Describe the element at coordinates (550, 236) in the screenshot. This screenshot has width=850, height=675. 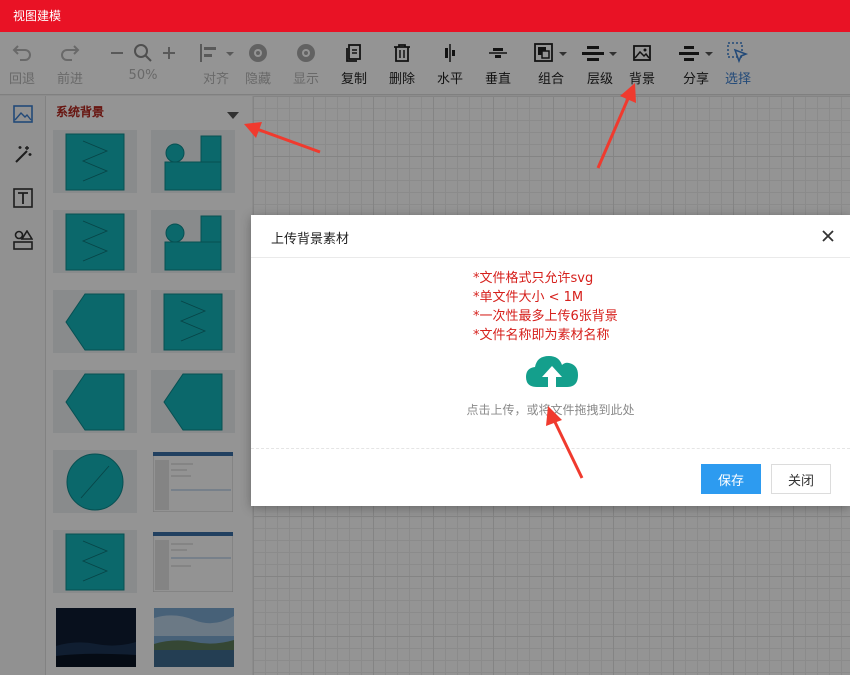
I see `dialog-header: 上传背景素材` at that location.